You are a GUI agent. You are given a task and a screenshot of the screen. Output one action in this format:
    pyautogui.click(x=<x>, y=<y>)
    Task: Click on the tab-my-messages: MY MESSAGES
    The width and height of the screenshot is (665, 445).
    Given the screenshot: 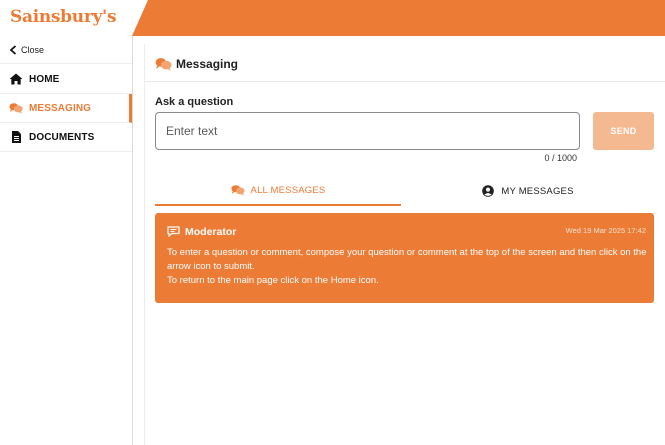 What is the action you would take?
    pyautogui.click(x=527, y=191)
    